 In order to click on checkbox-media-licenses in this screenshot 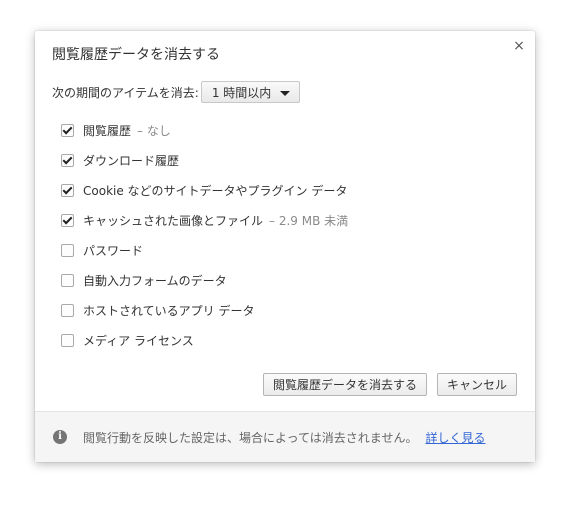, I will do `click(67, 340)`.